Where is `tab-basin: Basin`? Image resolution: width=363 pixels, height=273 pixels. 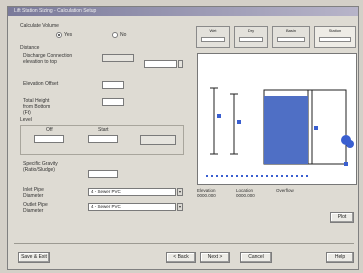 tab-basin: Basin is located at coordinates (291, 37).